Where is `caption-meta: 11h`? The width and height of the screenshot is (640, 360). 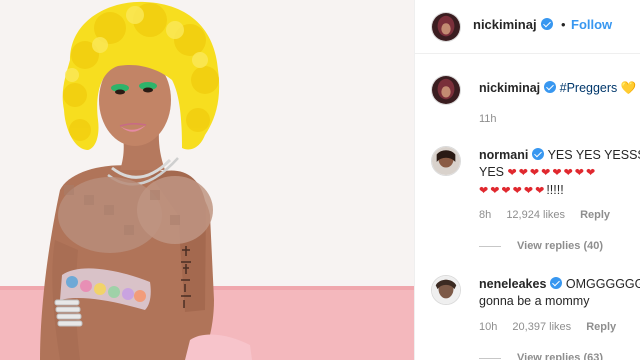
caption-meta: 11h is located at coordinates (494, 119).